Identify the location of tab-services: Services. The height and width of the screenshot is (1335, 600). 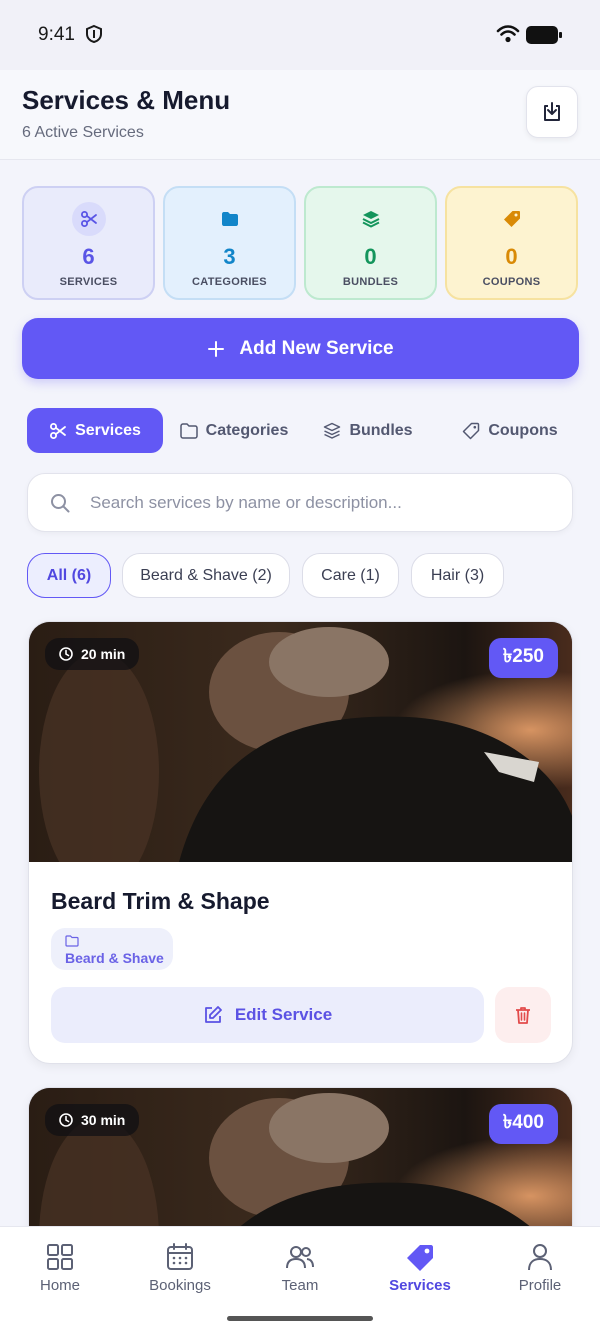
(95, 430).